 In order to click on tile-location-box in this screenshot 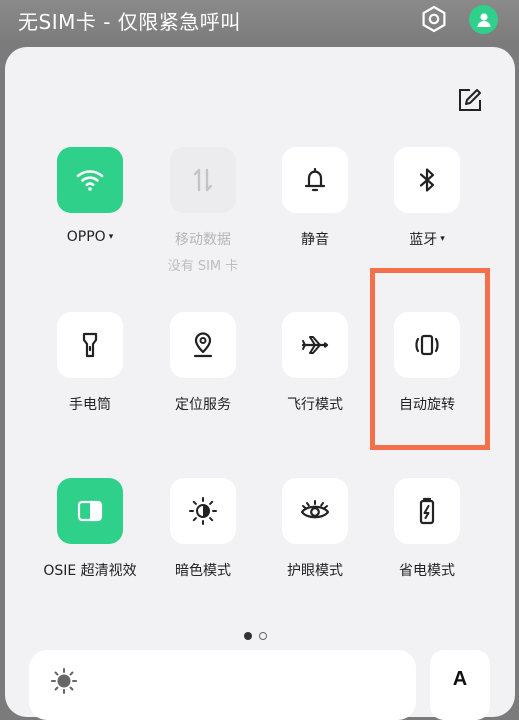, I will do `click(203, 345)`.